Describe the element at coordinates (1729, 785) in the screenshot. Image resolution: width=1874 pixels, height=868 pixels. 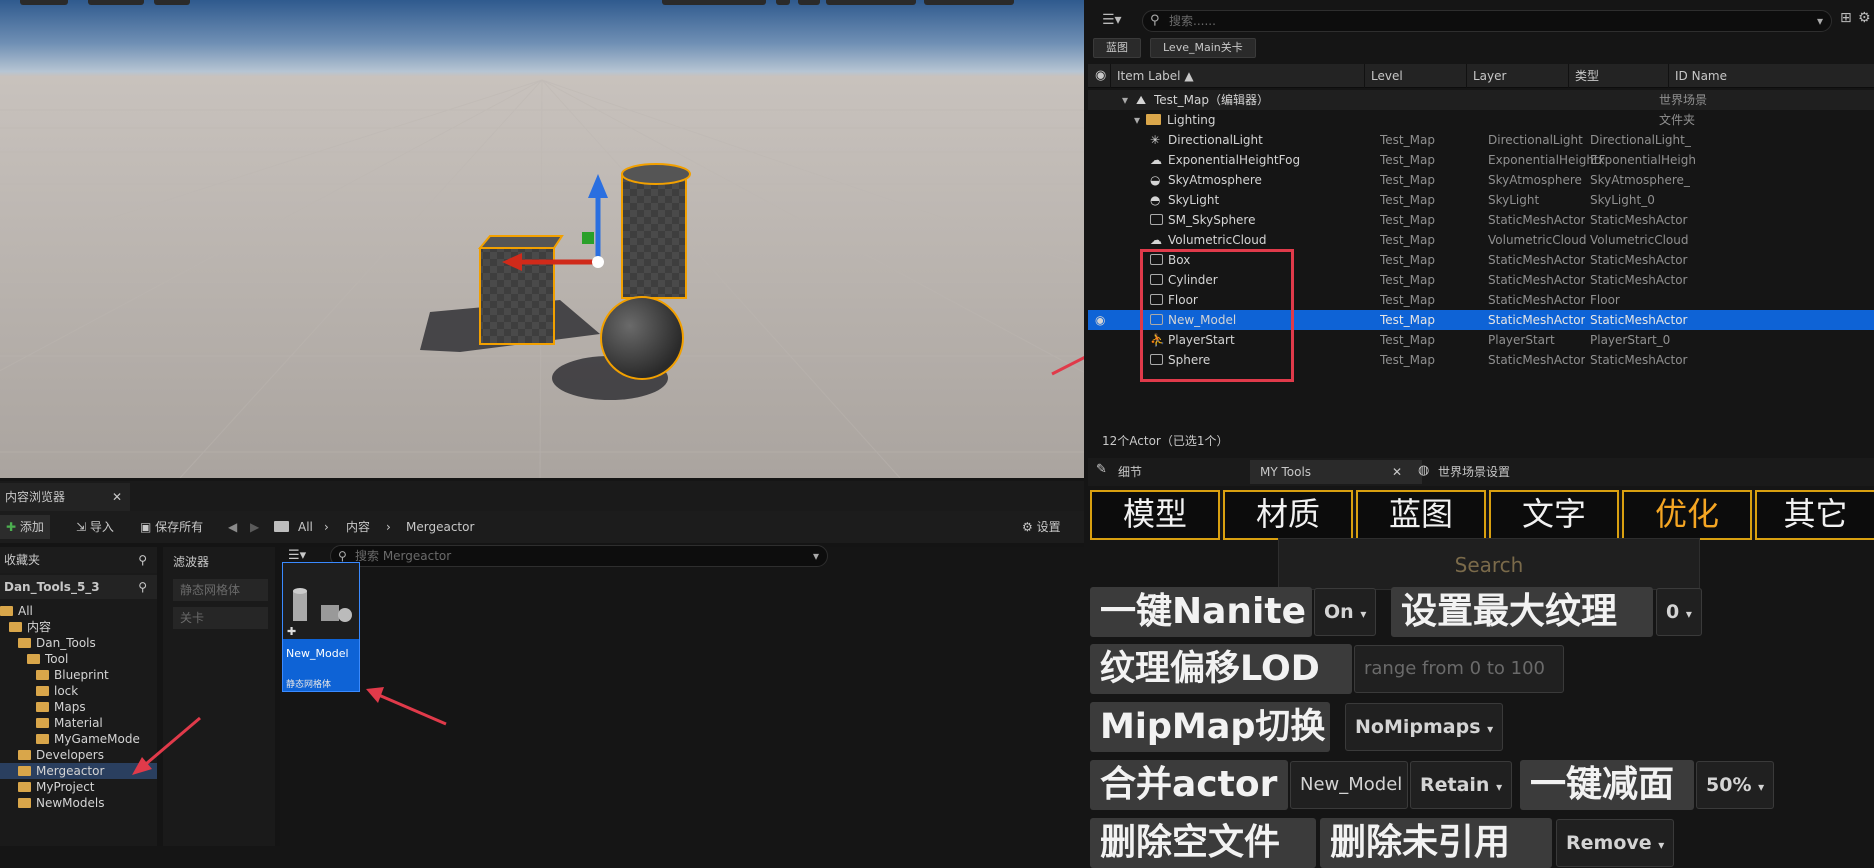
I see `reduce-value: 50%` at that location.